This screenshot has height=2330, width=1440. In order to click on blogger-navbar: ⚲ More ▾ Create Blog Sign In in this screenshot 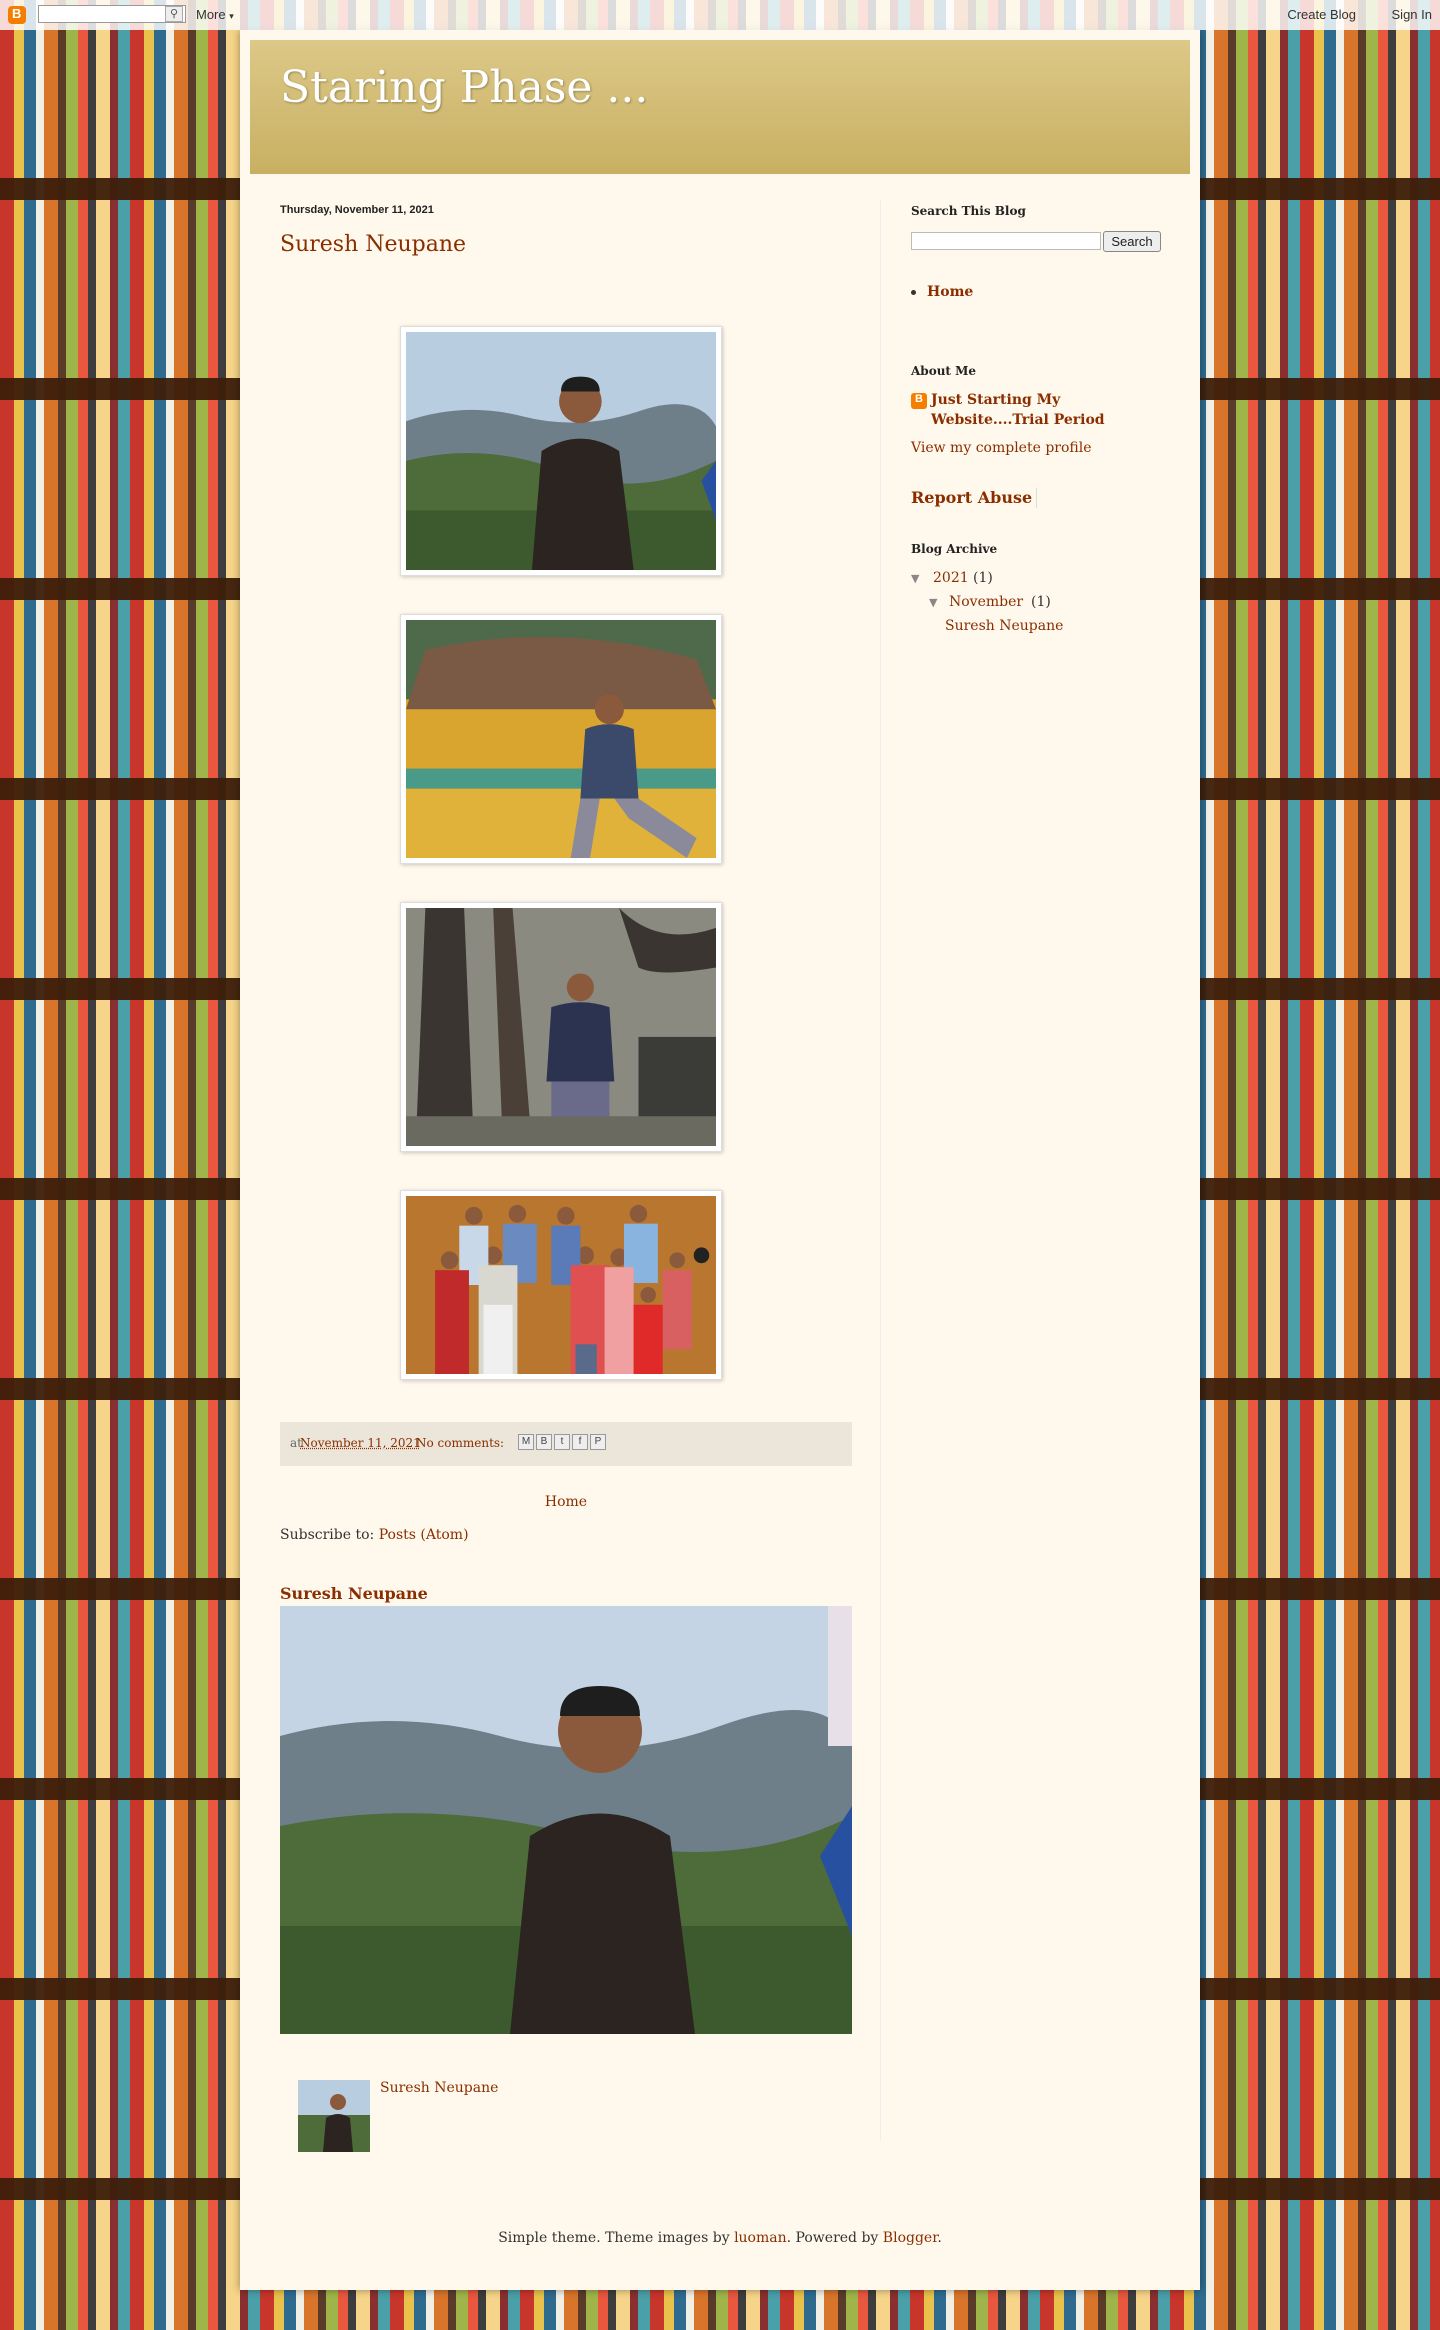, I will do `click(720, 15)`.